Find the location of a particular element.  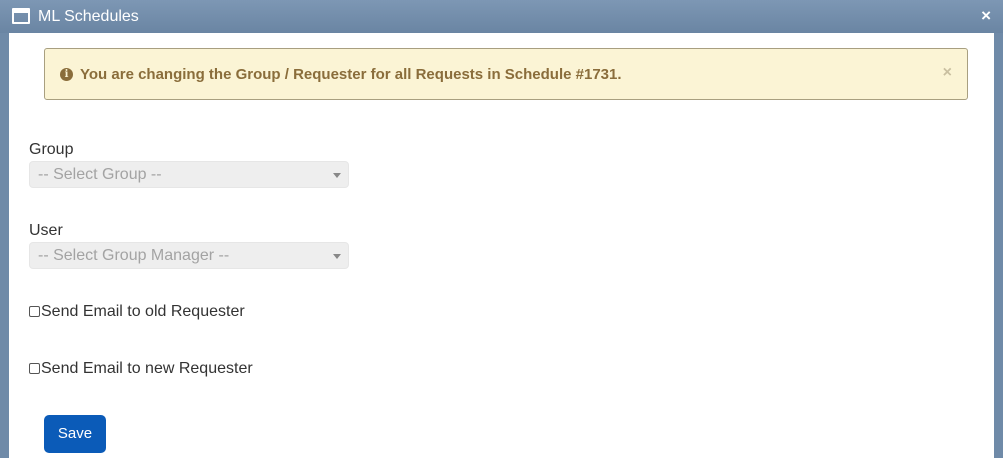

email-new-checkbox is located at coordinates (34, 368).